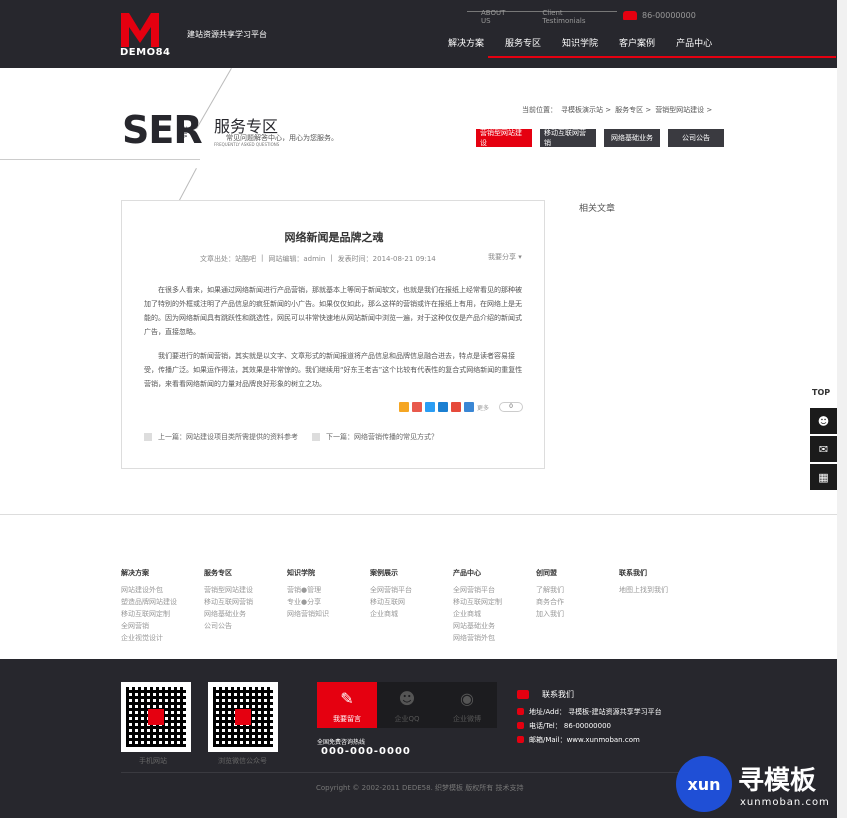  I want to click on contact-title: 联系我们, so click(558, 694).